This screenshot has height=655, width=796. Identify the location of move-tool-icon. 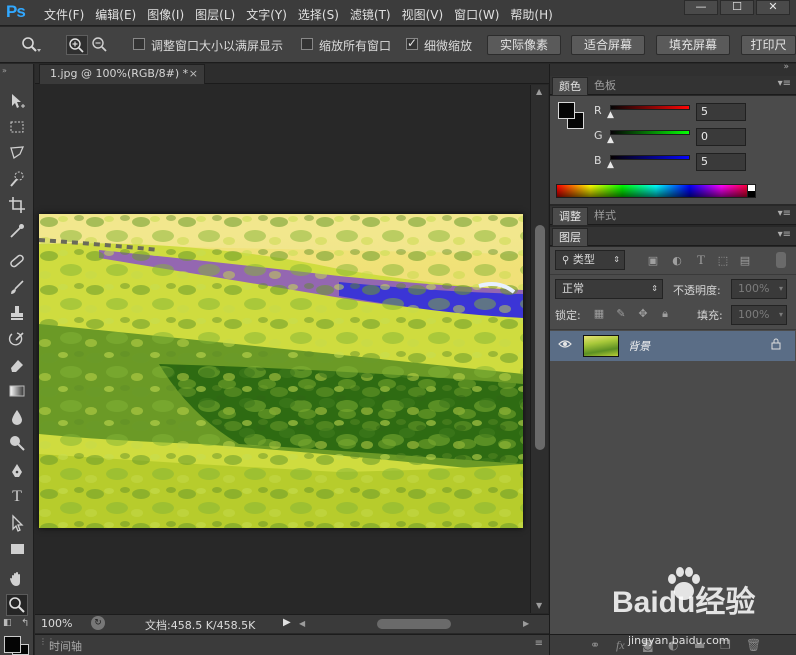
(17, 101).